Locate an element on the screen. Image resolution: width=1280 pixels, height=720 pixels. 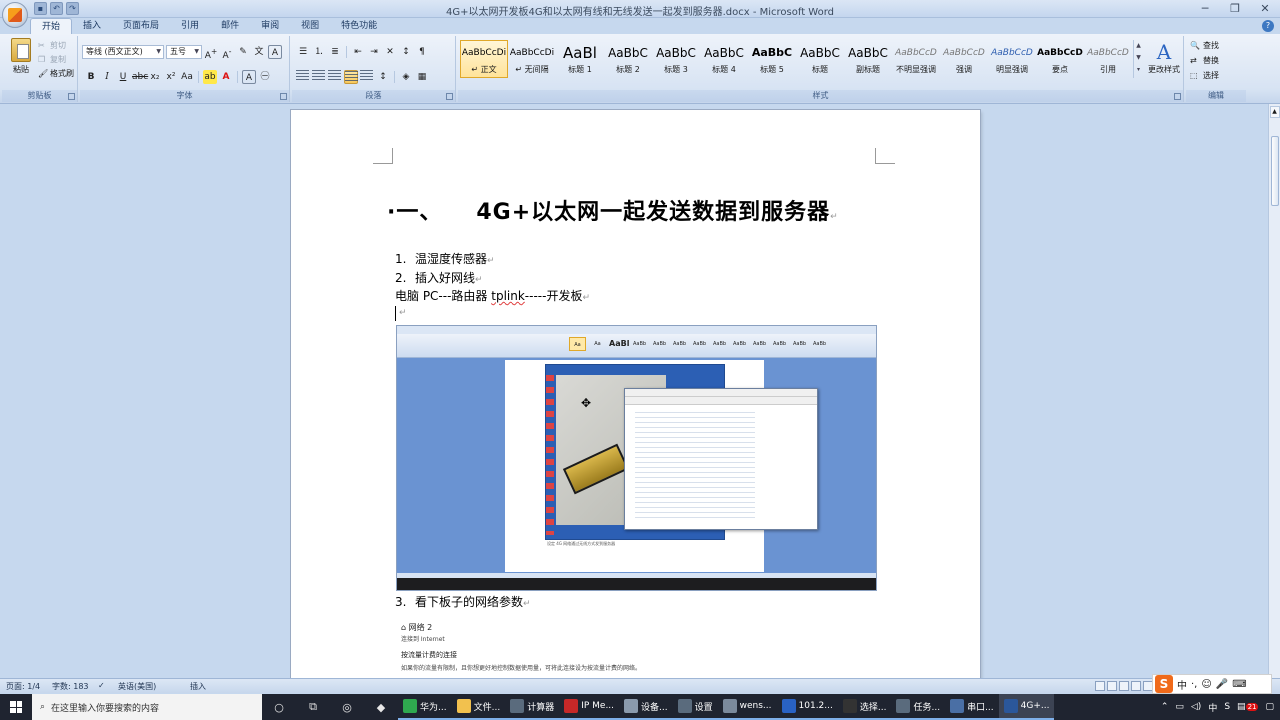
highlight-button: ab is located at coordinates (210, 77).